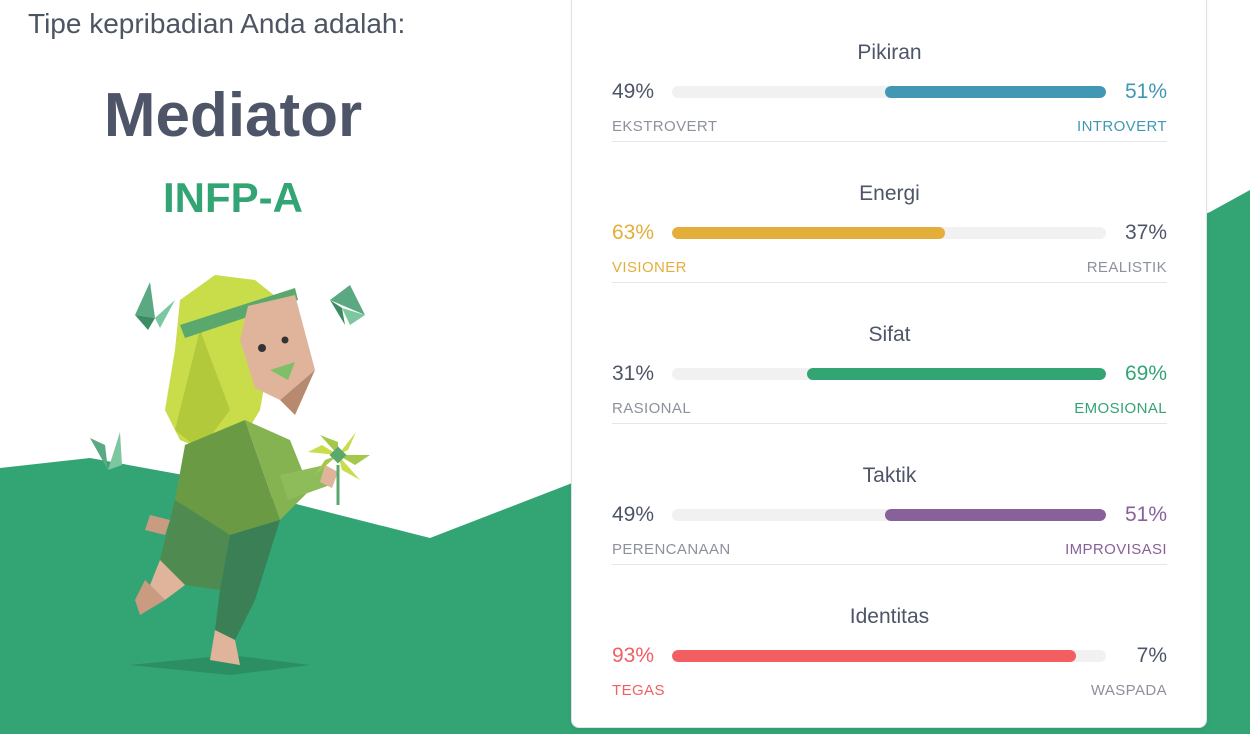  I want to click on trait-right-label: EMOSIONAL, so click(1120, 408).